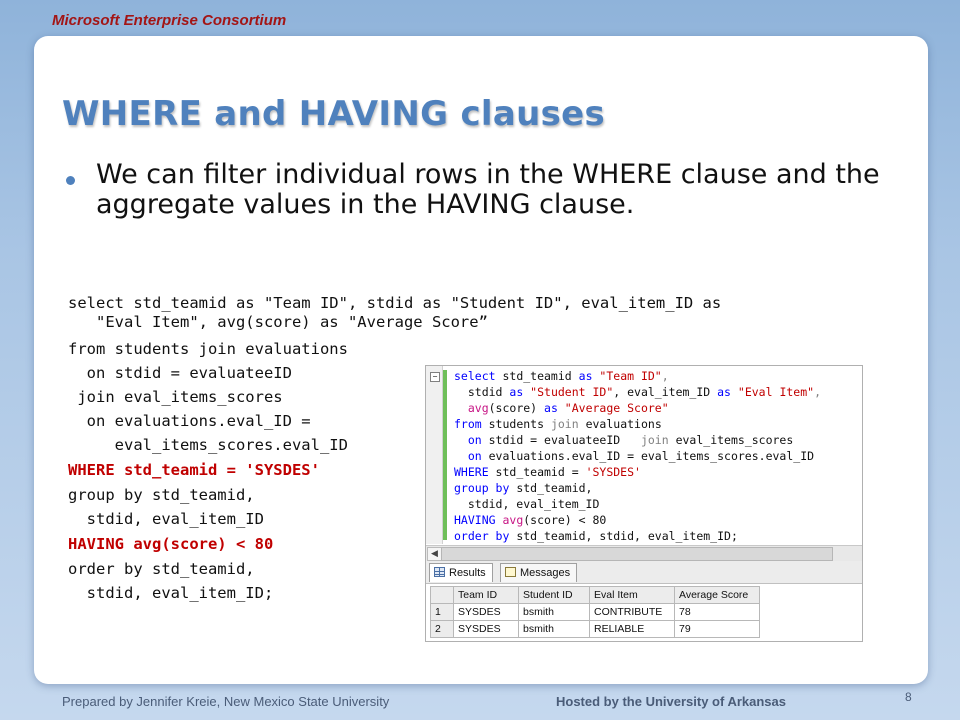 This screenshot has width=960, height=720. I want to click on slide-title: WHERE and HAVING clauses, so click(334, 114).